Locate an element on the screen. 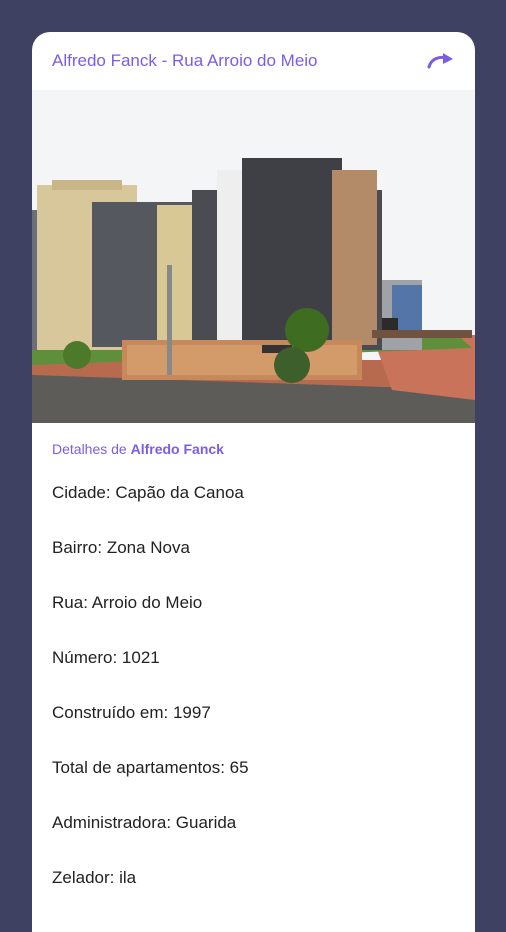 The image size is (506, 932). info-value: Guarida is located at coordinates (206, 822).